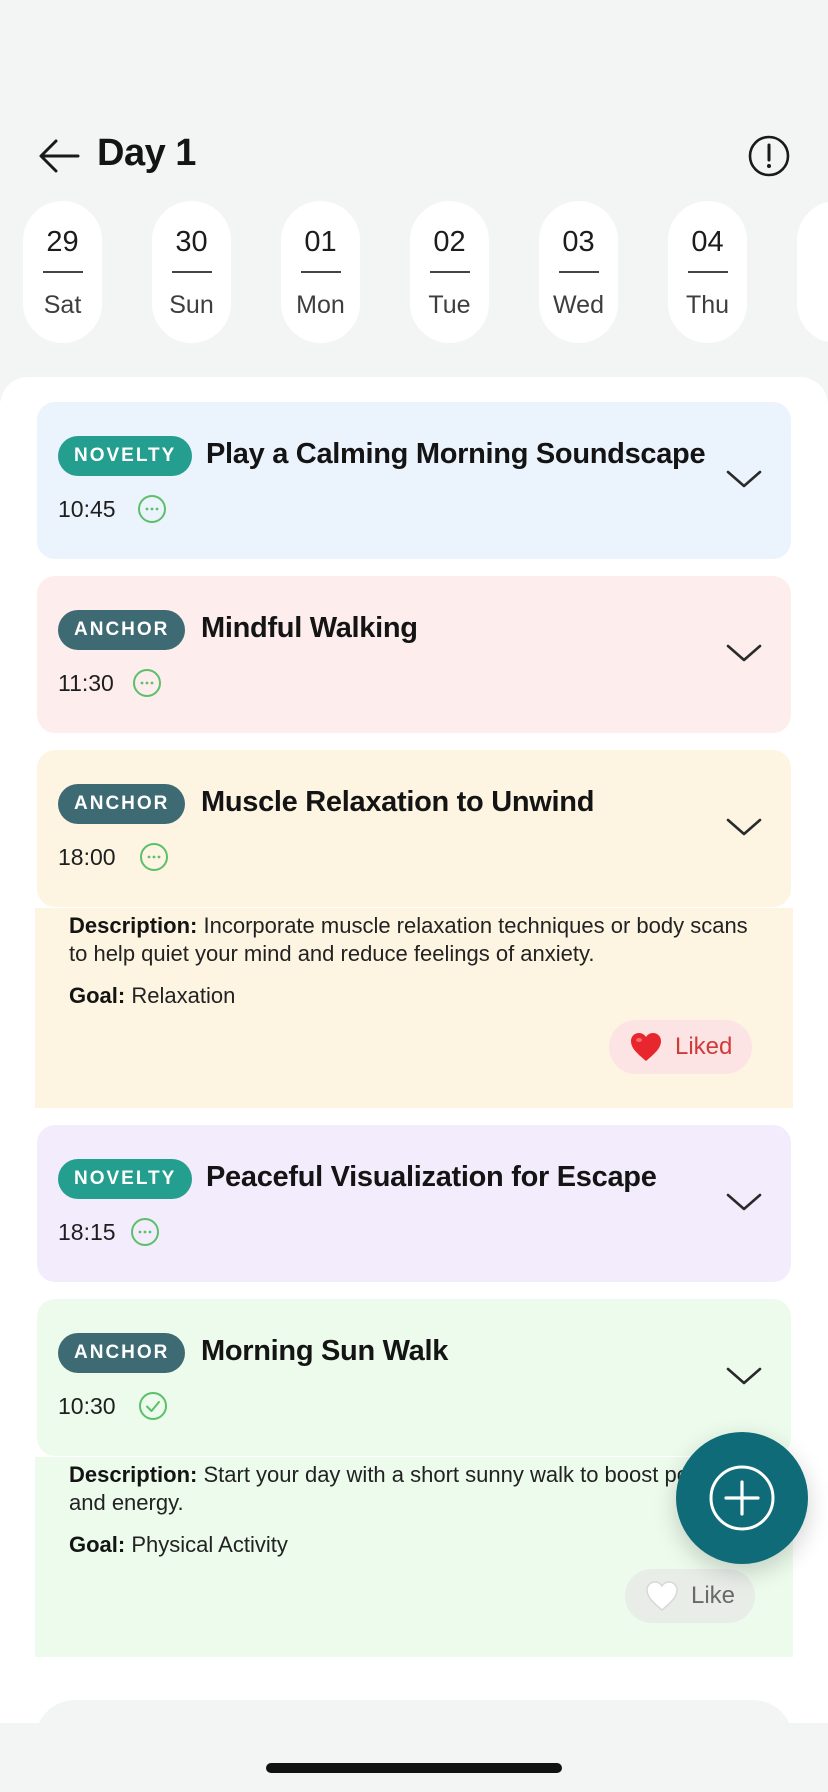 This screenshot has height=1792, width=828. I want to click on day-pill-mon: 01 Mon, so click(320, 272).